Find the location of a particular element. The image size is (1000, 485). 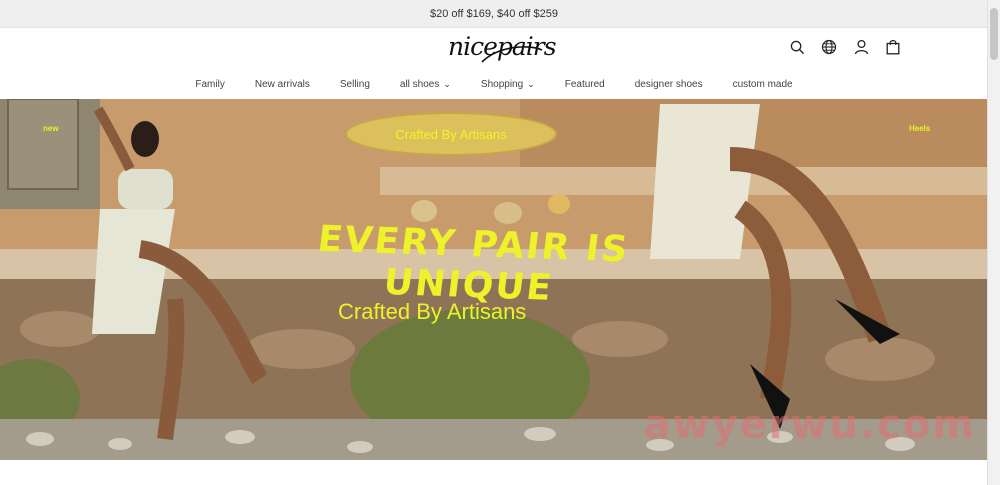

nav-designer-shoes: designer shoes is located at coordinates (669, 84).